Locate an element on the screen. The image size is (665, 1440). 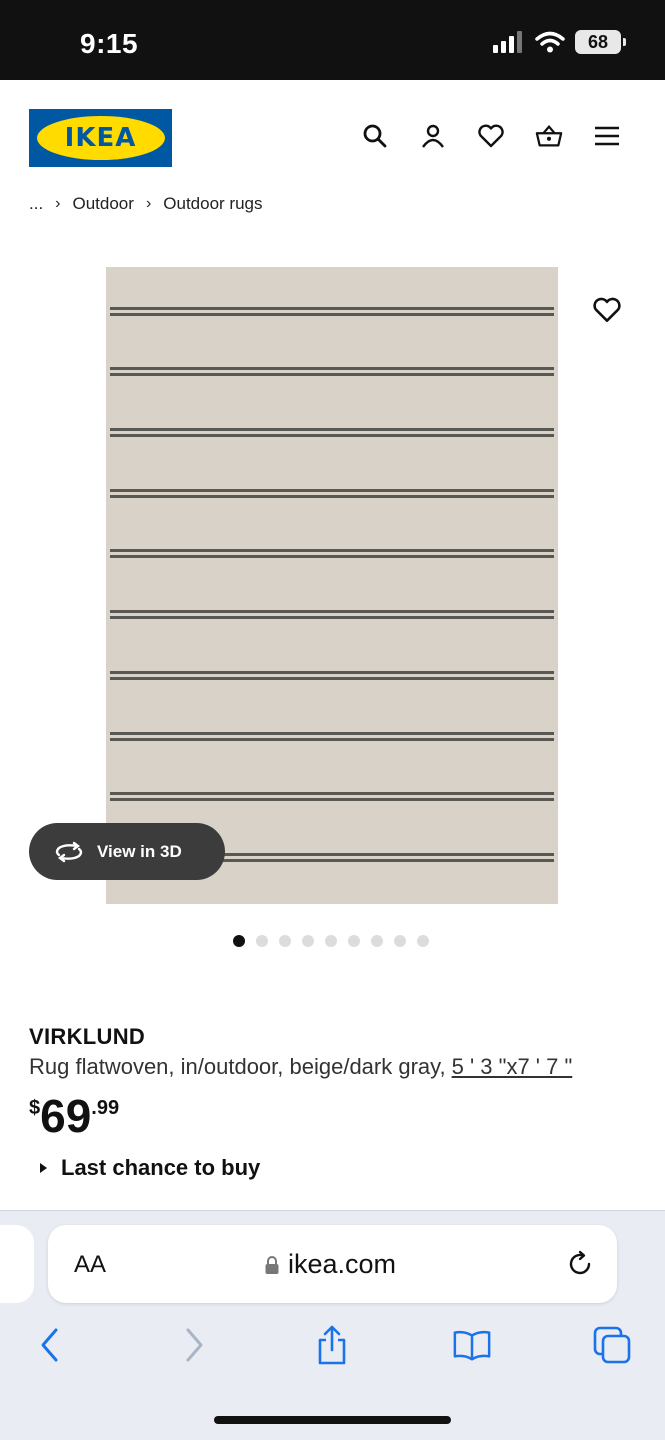
cart-icon is located at coordinates (549, 136).